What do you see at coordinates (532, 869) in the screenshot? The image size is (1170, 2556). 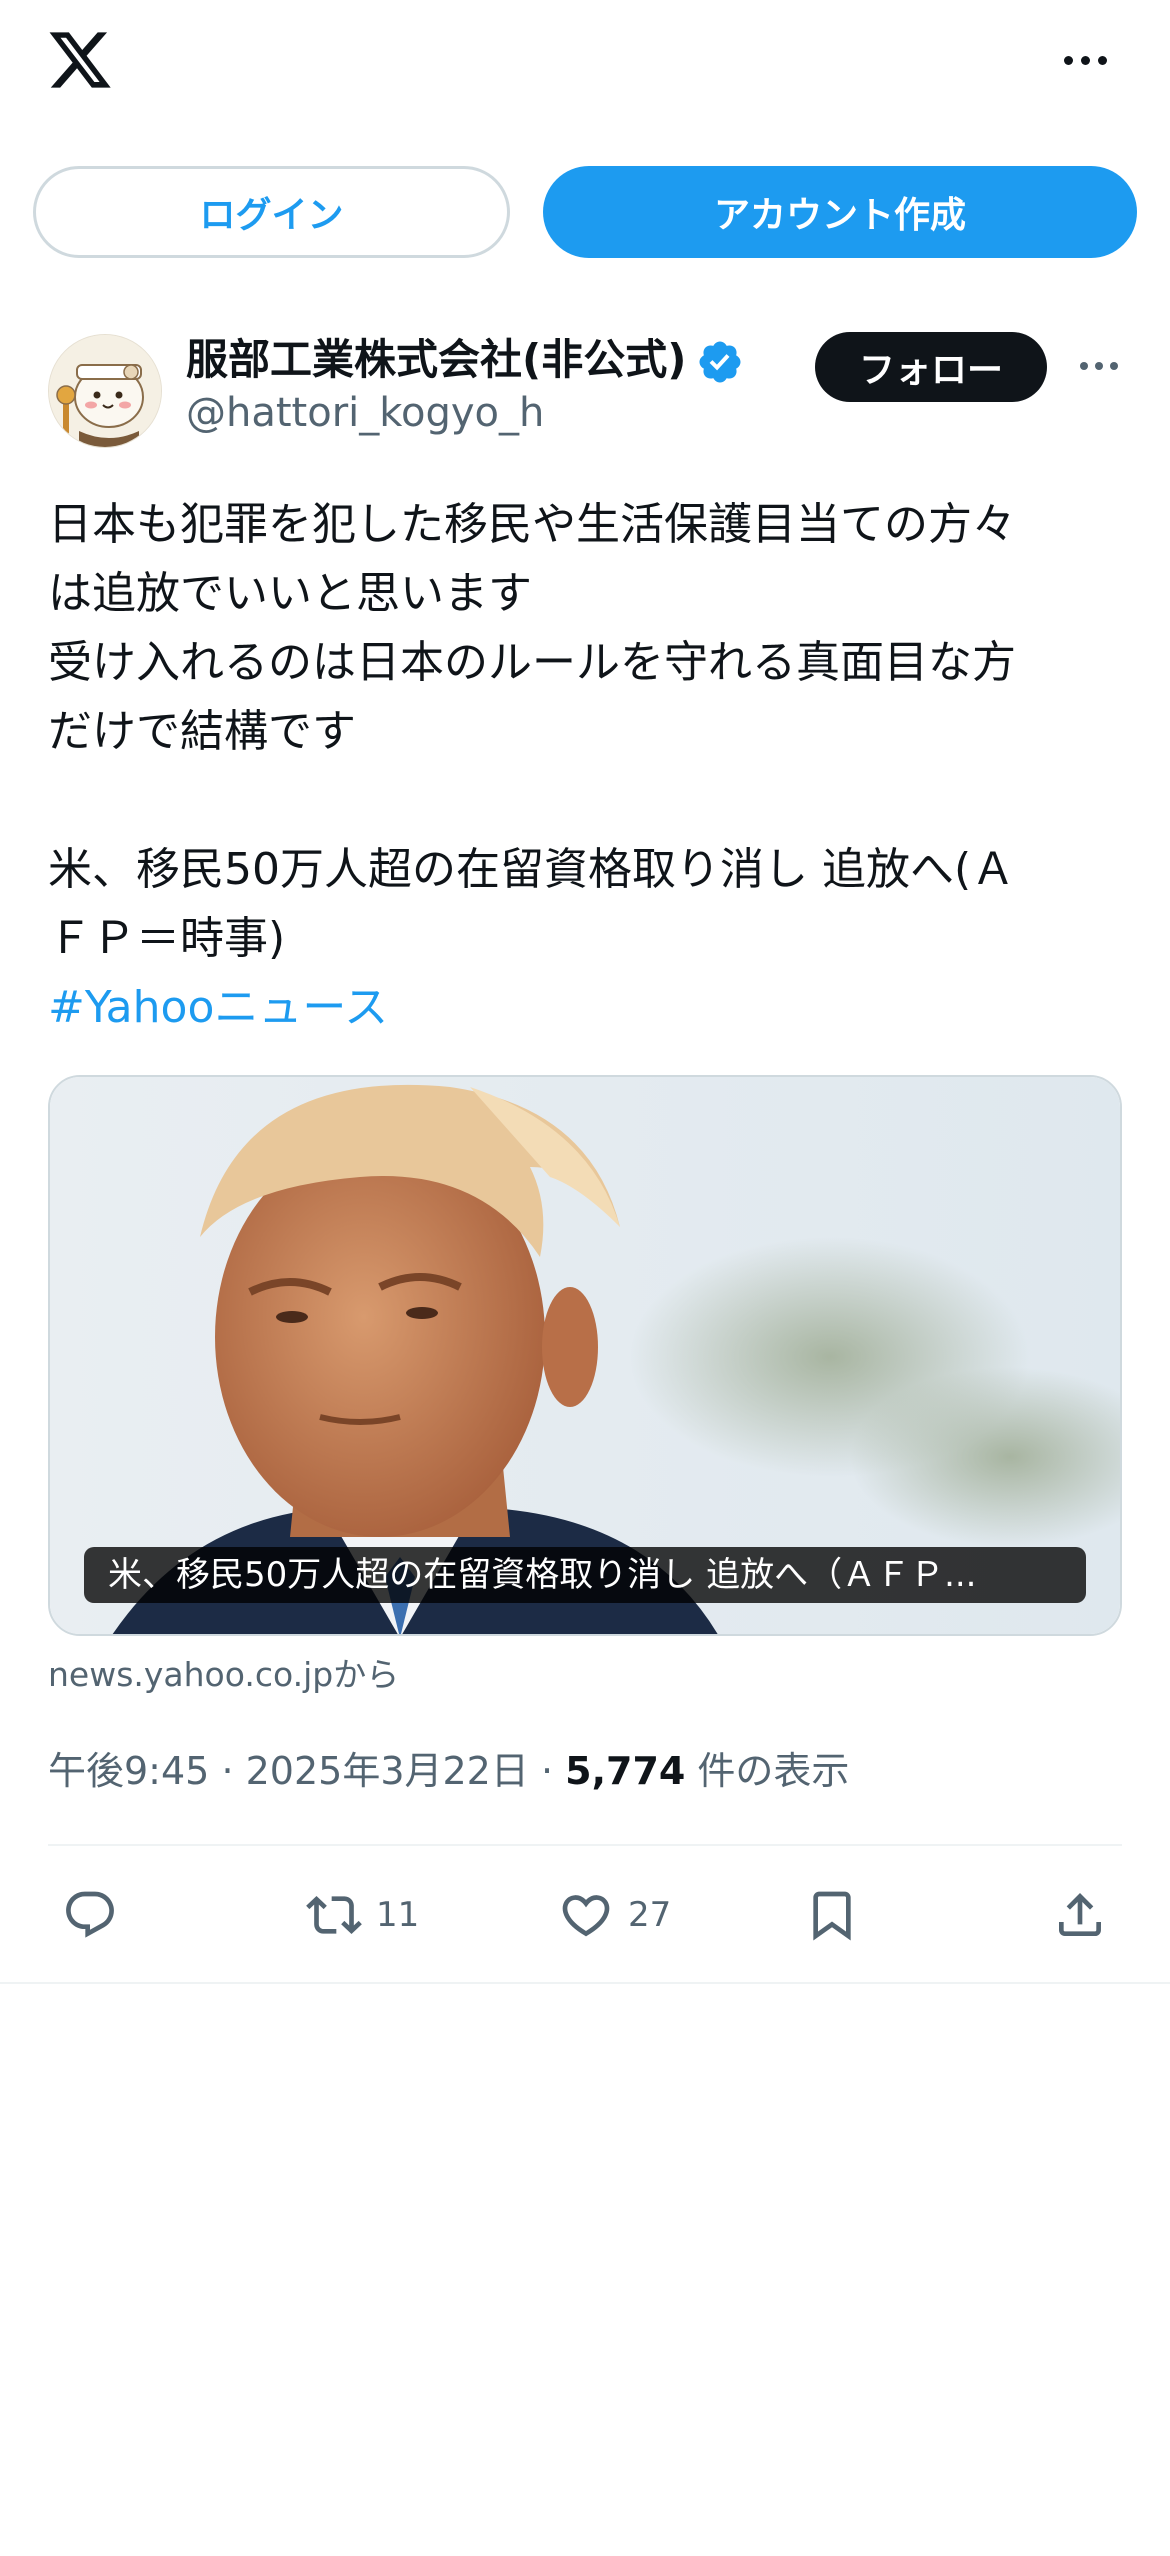 I see `post-text-line: 米、移民50万人超の在留資格取り消し 追放へ(Ａ` at bounding box center [532, 869].